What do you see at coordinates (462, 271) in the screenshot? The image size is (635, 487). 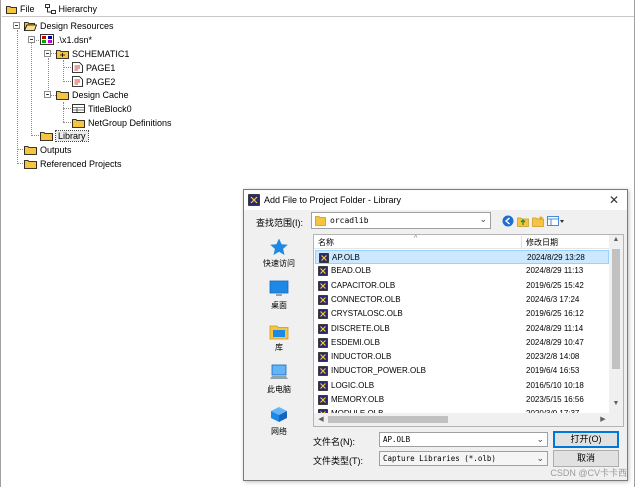 I see `file-row: BEAD.OLB 2024/8/29 11:13` at bounding box center [462, 271].